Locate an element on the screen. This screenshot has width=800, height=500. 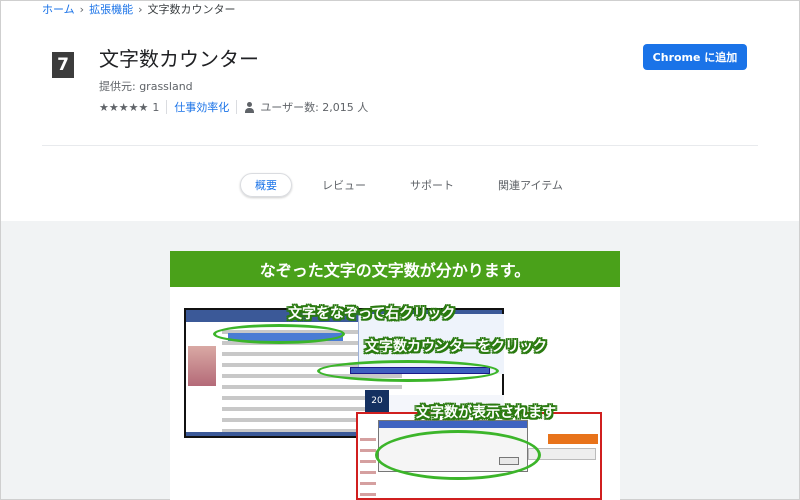
screenshot-orange-button is located at coordinates (573, 439).